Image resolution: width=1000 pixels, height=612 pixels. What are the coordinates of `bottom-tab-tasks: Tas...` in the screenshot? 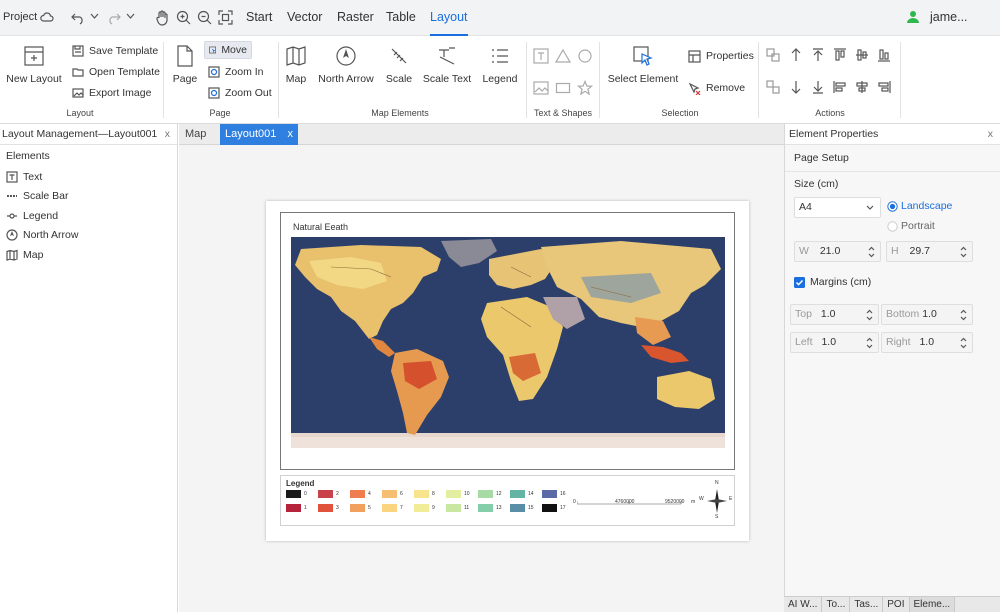 It's located at (867, 604).